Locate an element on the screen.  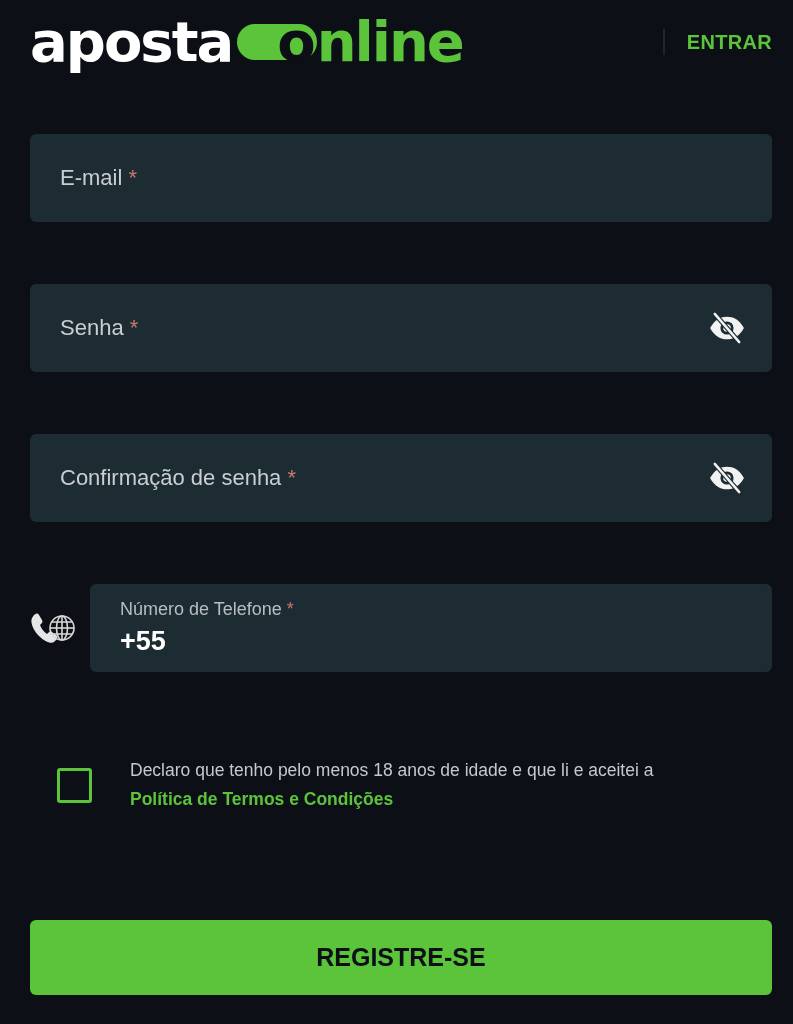
field-label: Senha * is located at coordinates (99, 328).